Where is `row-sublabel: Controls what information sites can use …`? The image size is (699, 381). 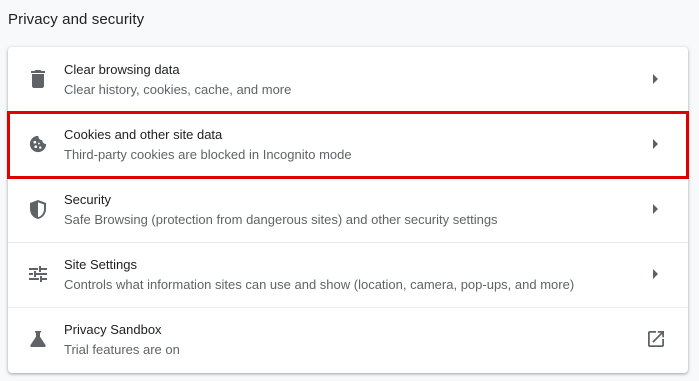
row-sublabel: Controls what information sites can use … is located at coordinates (319, 284).